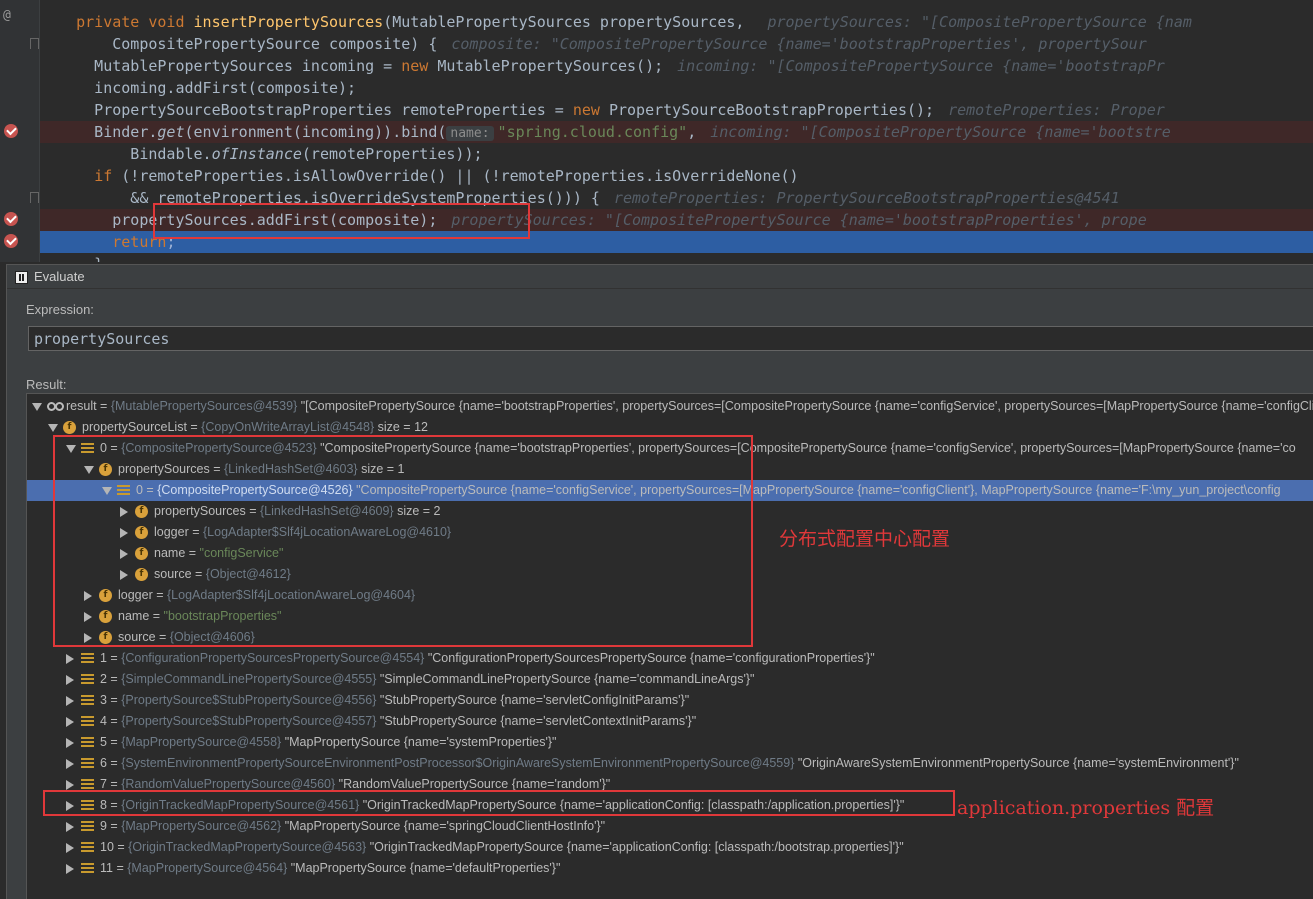  I want to click on code-token: (environment(incoming)).bind(, so click(315, 132).